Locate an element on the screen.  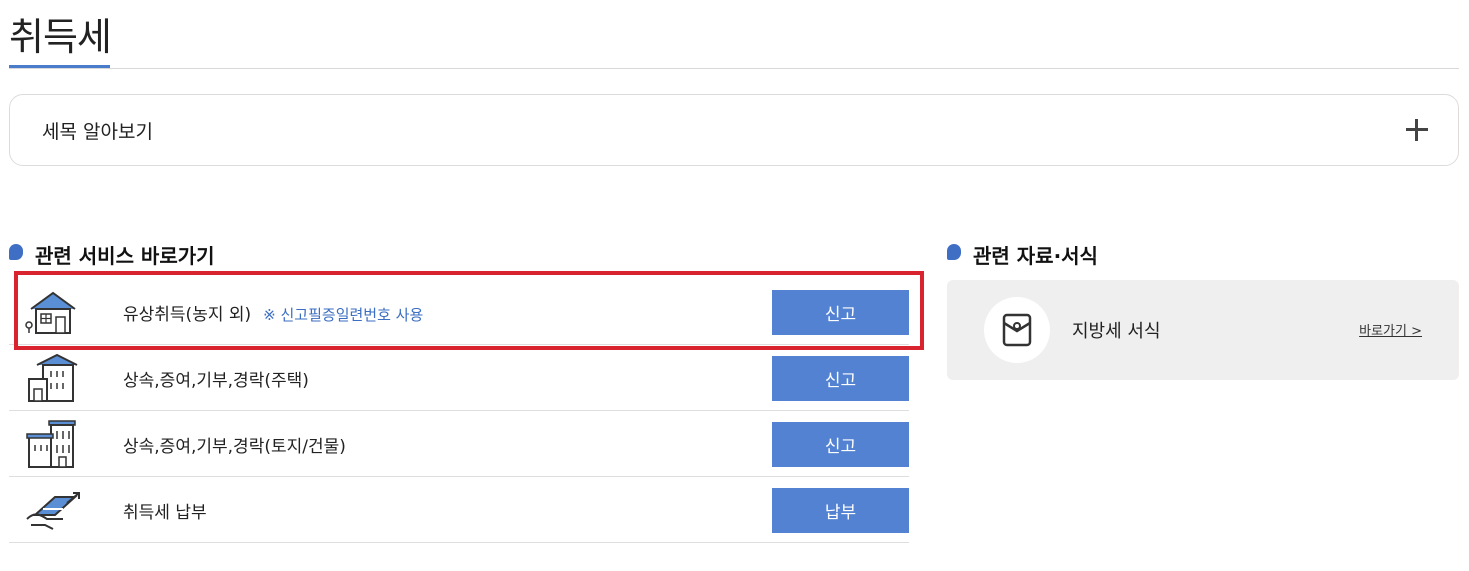
plus-icon is located at coordinates (1417, 130).